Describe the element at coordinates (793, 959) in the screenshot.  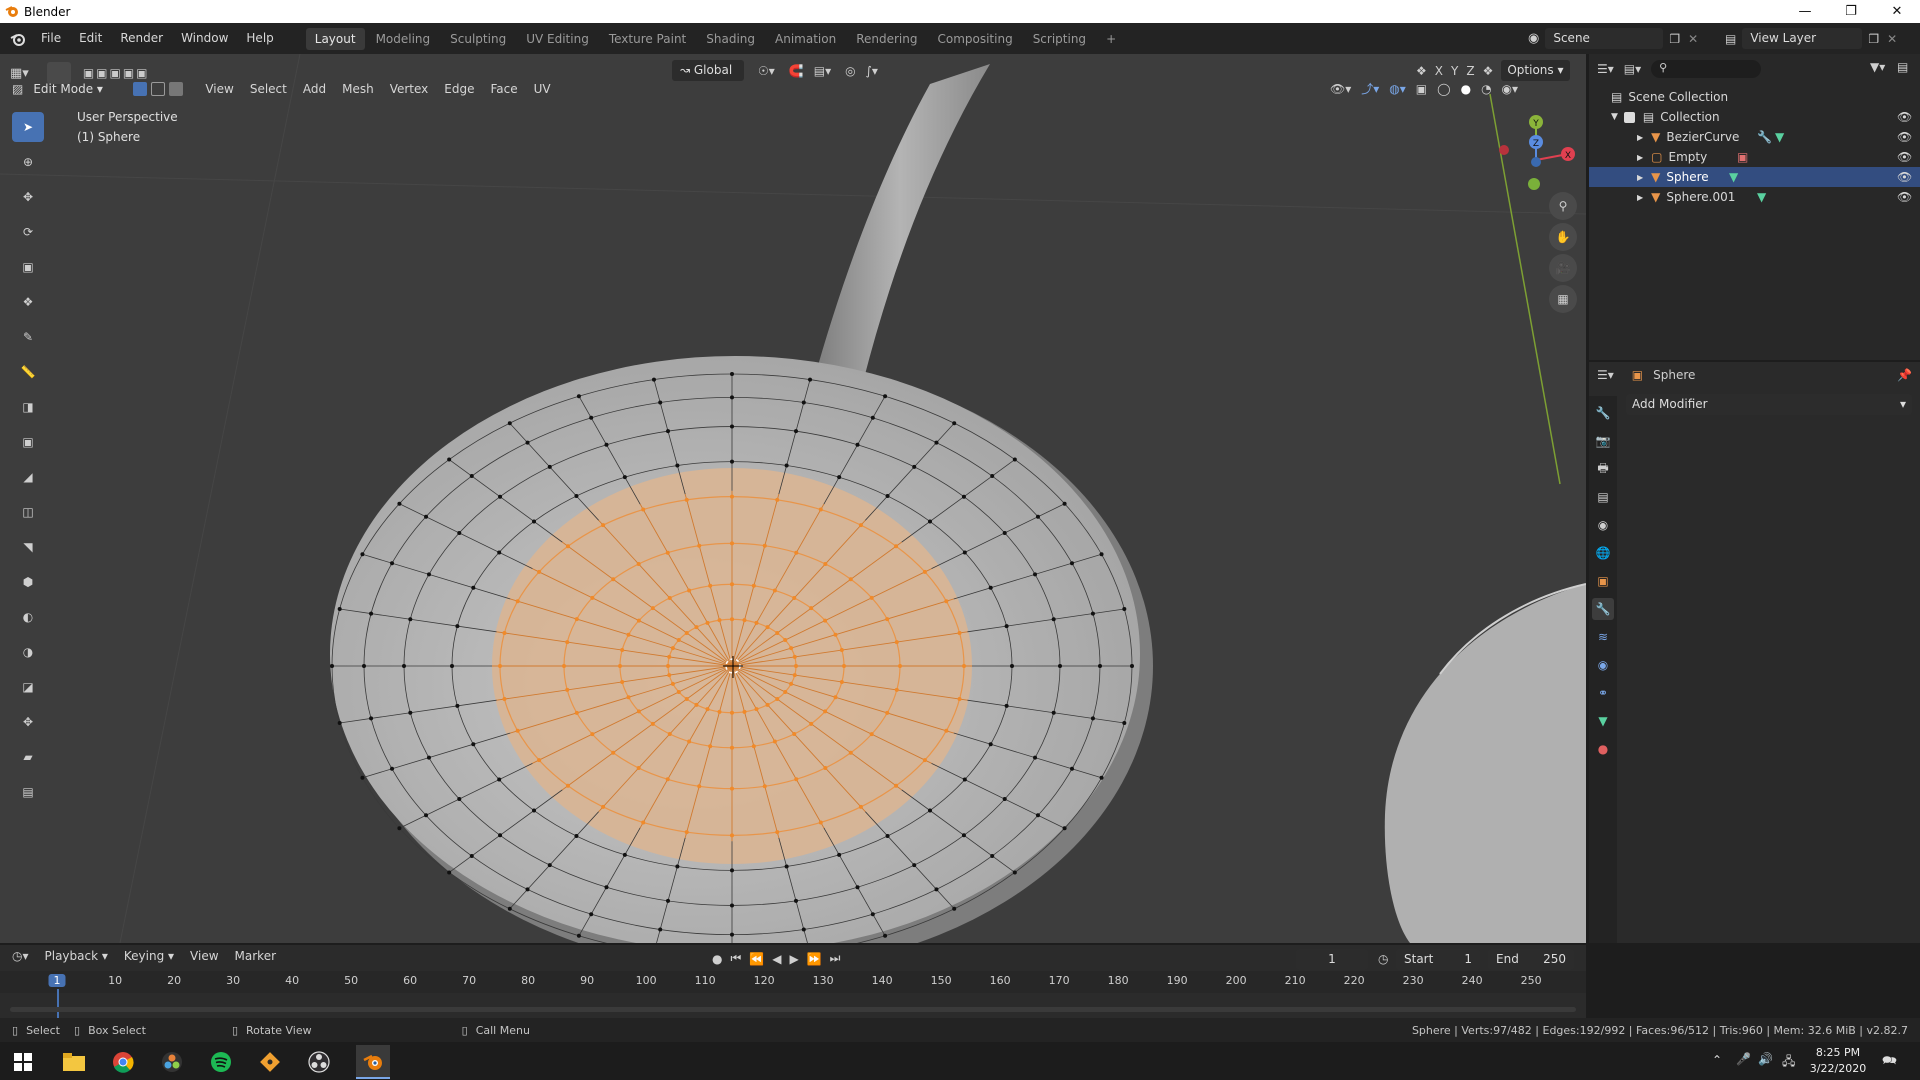
I see `play-icon: ▶` at that location.